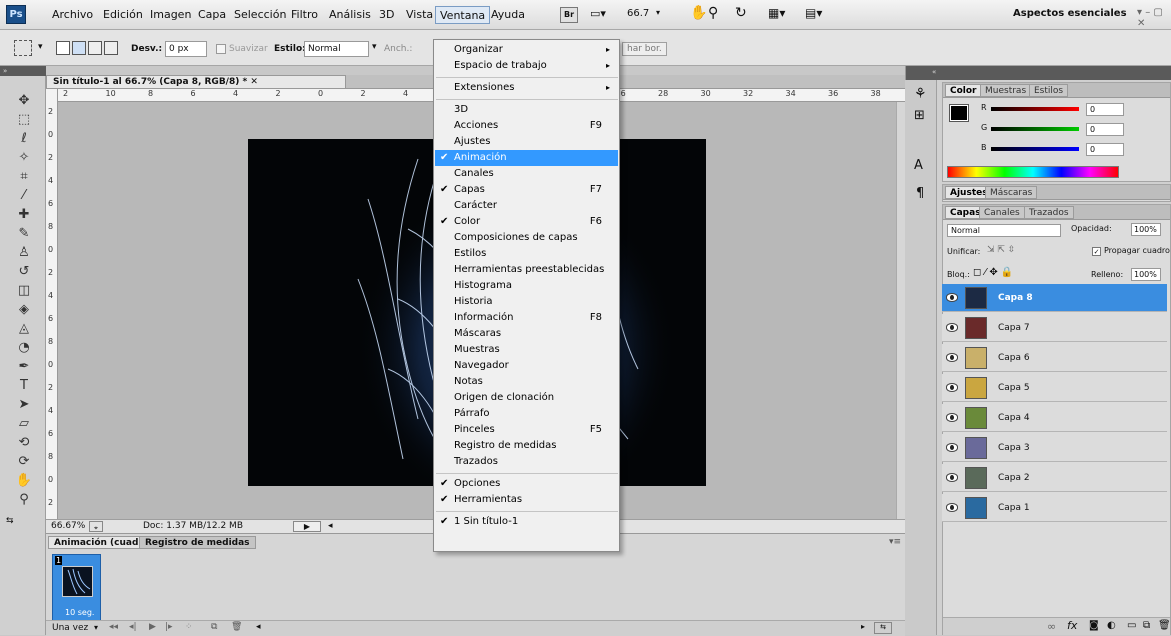 Image resolution: width=1171 pixels, height=636 pixels. Describe the element at coordinates (186, 49) in the screenshot. I see `feather-input: 0 px` at that location.